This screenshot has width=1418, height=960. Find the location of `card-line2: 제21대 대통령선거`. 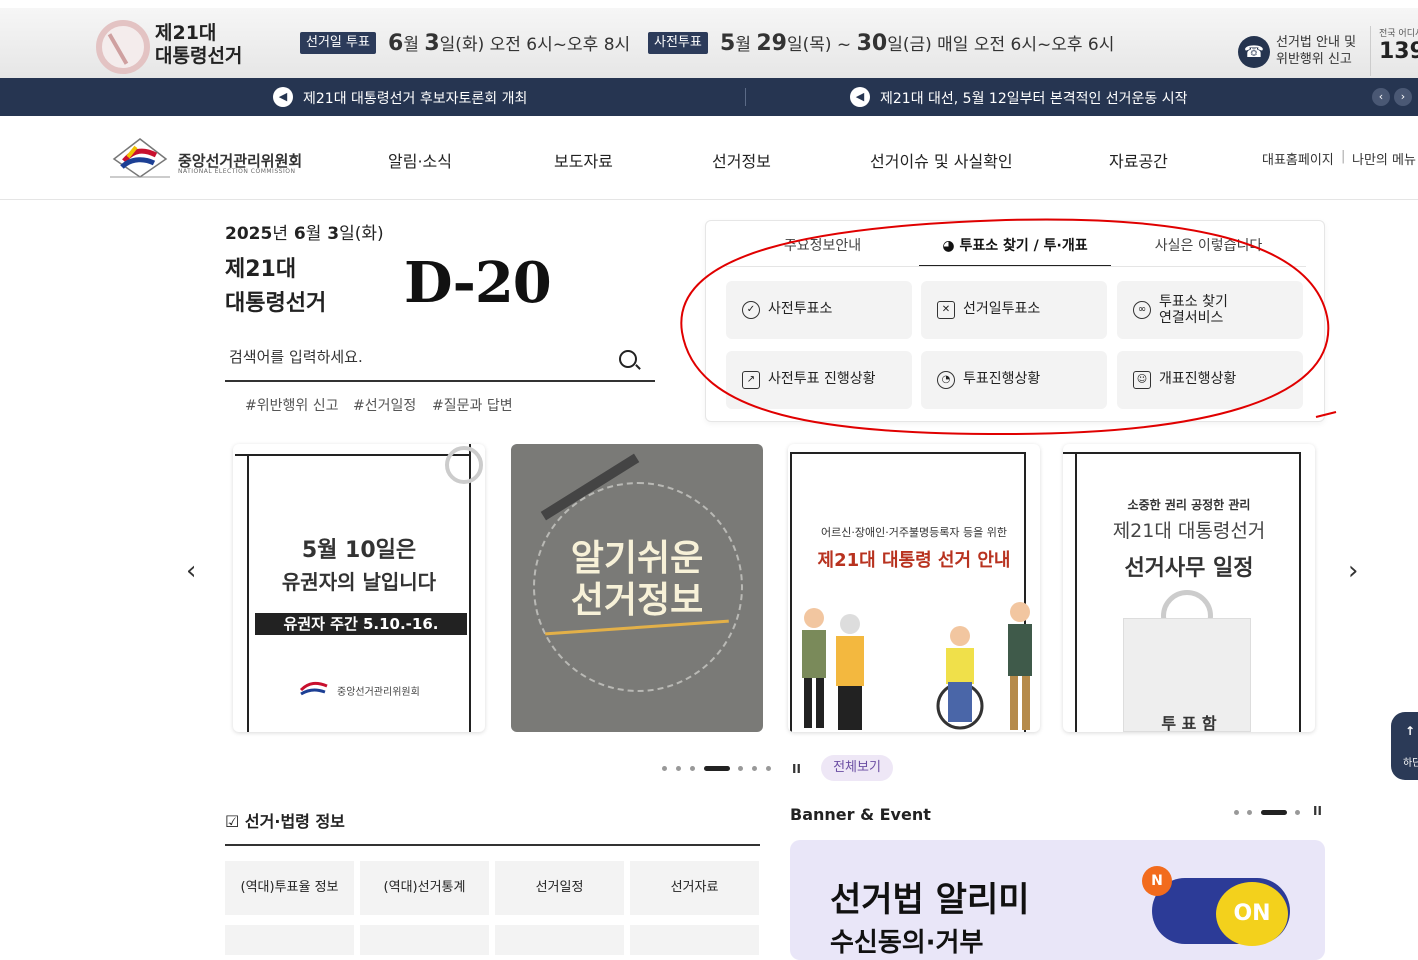

card-line2: 제21대 대통령선거 is located at coordinates (1189, 531).